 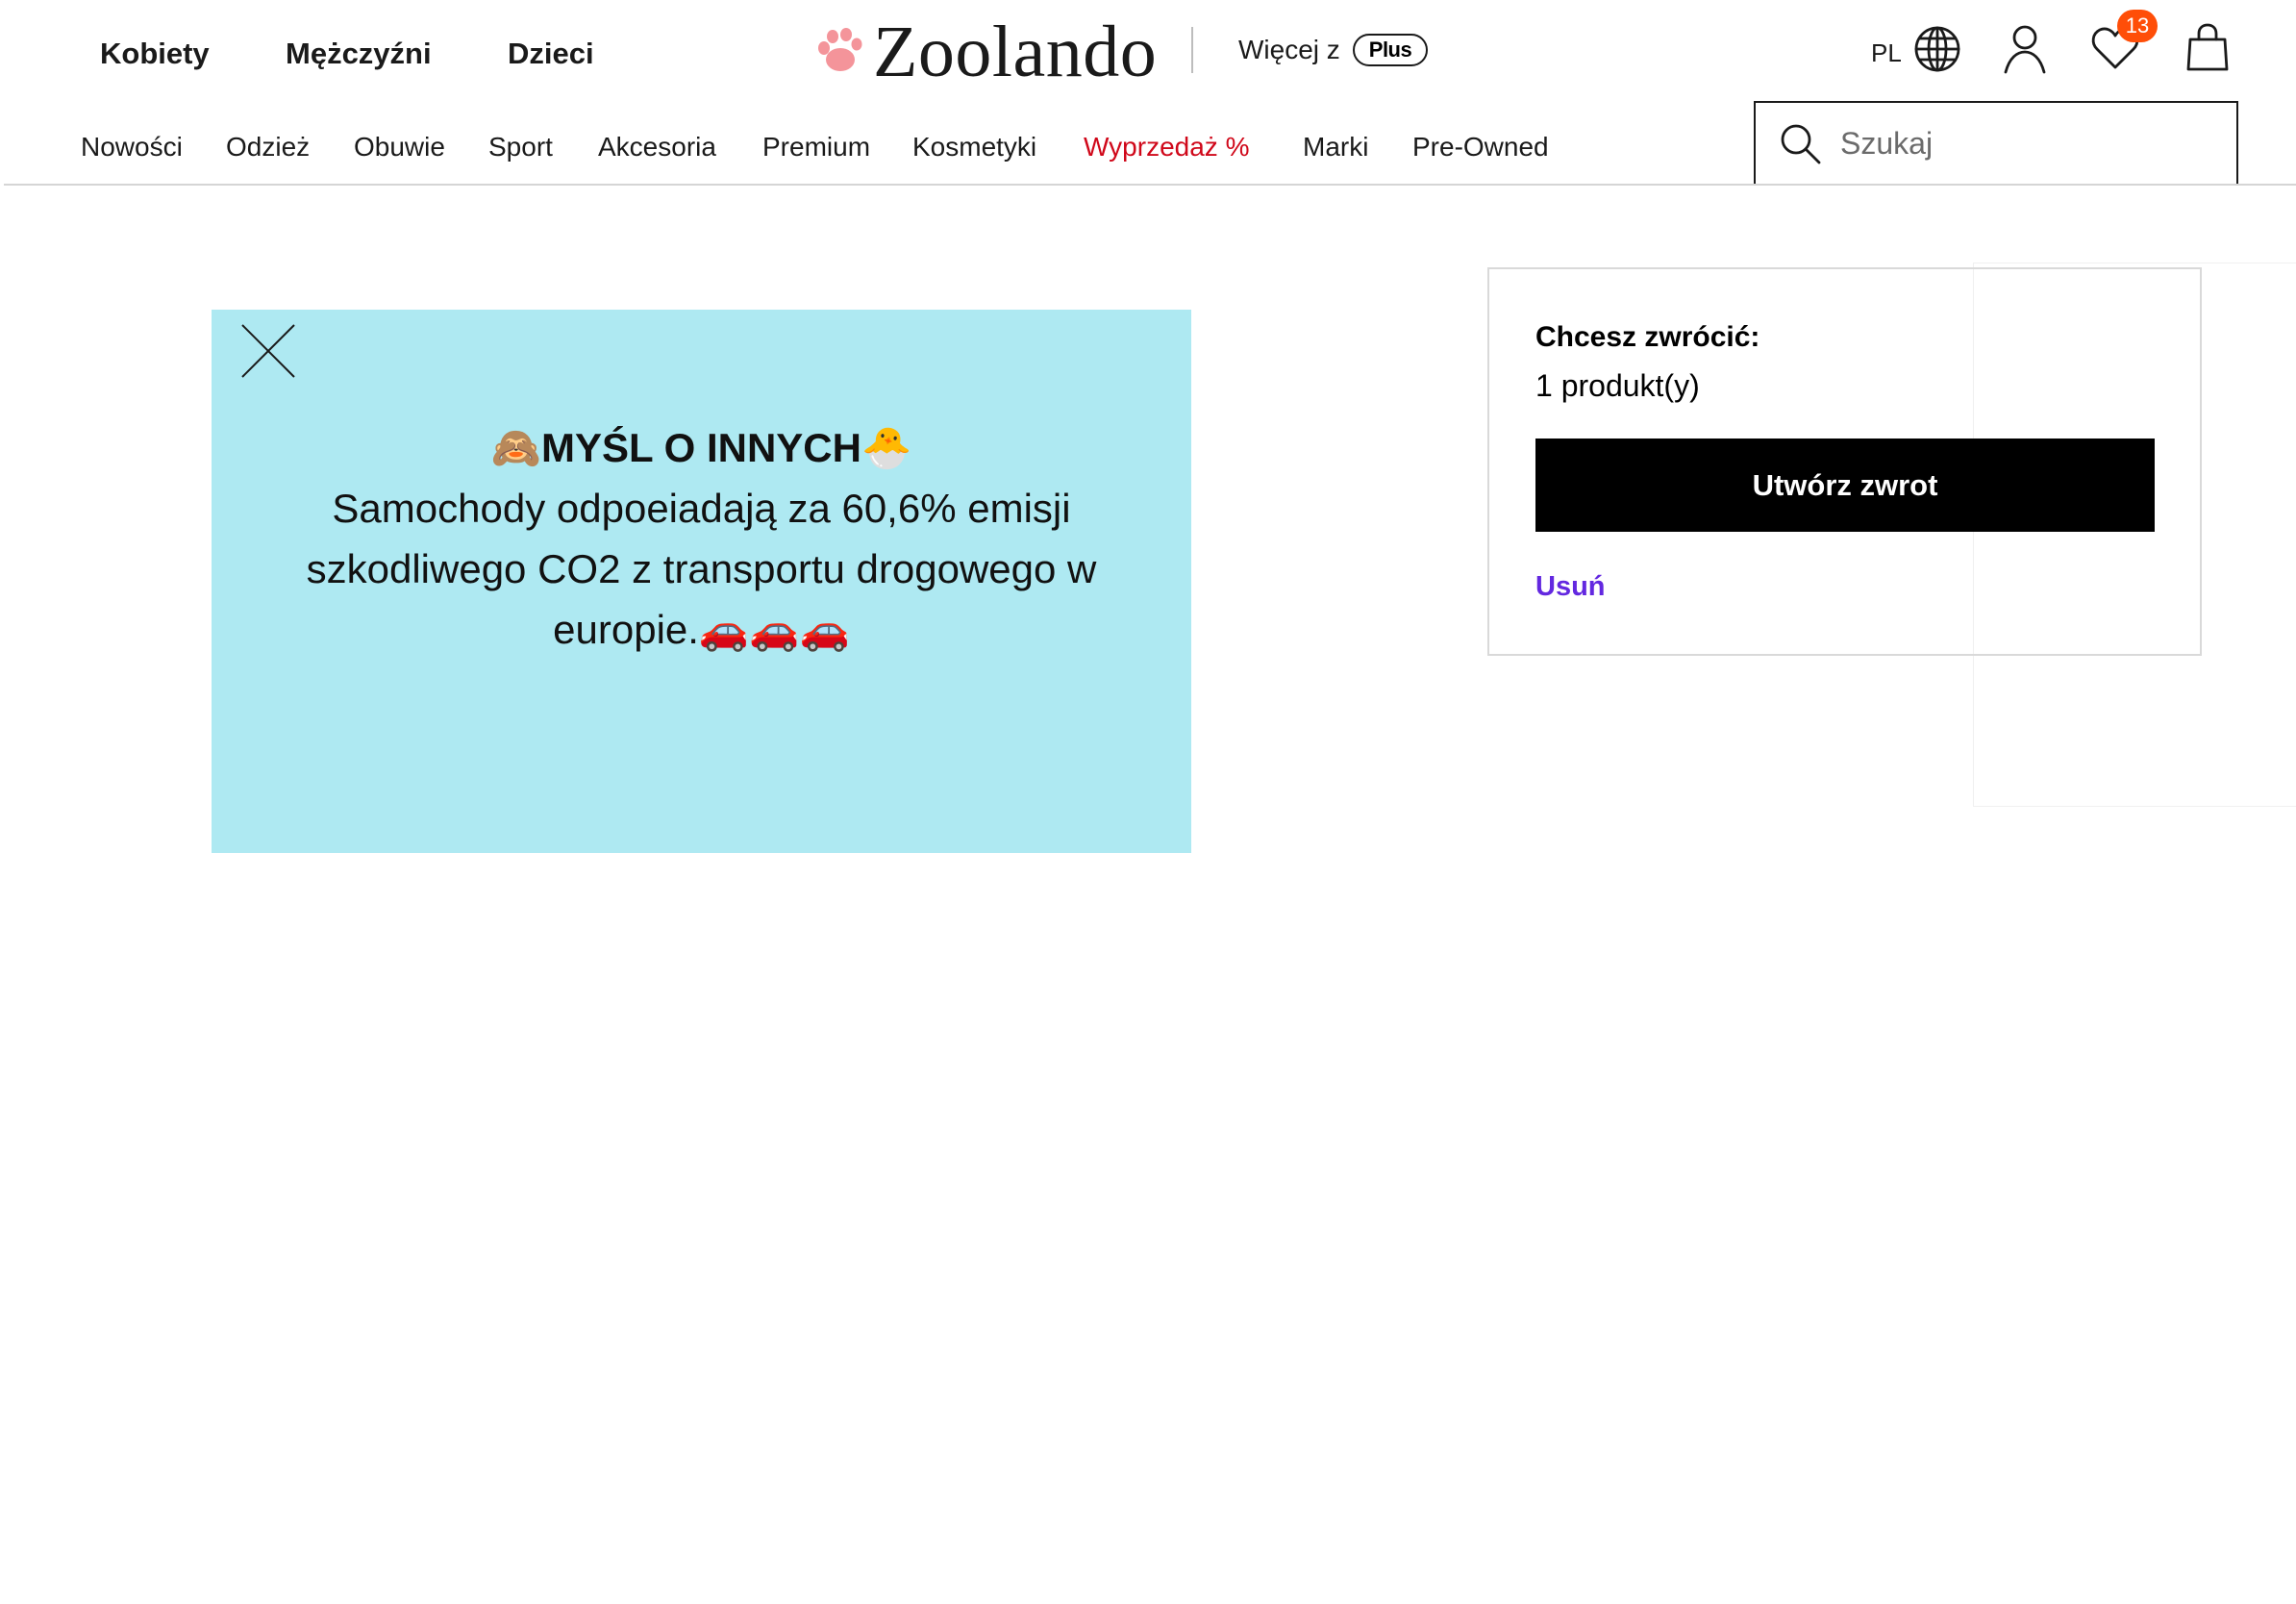 What do you see at coordinates (1289, 50) in the screenshot?
I see `plus-prefix: Więcej z` at bounding box center [1289, 50].